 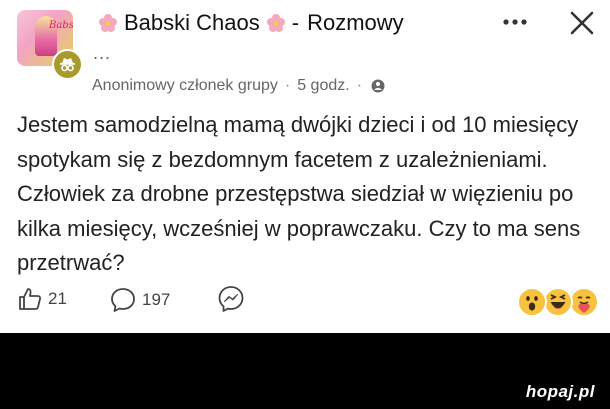 I want to click on site-watermark: hopaj.pl, so click(x=560, y=391).